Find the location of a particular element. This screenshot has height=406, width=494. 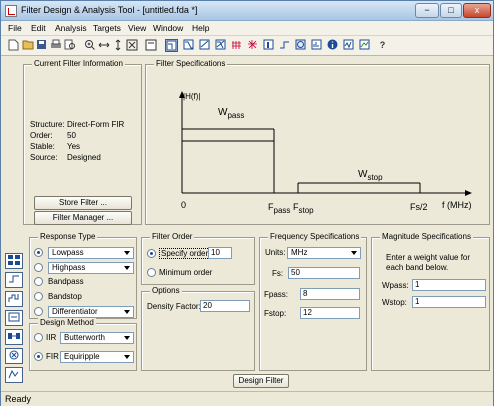

differentiator-dropdown: Differentiator is located at coordinates (91, 312).